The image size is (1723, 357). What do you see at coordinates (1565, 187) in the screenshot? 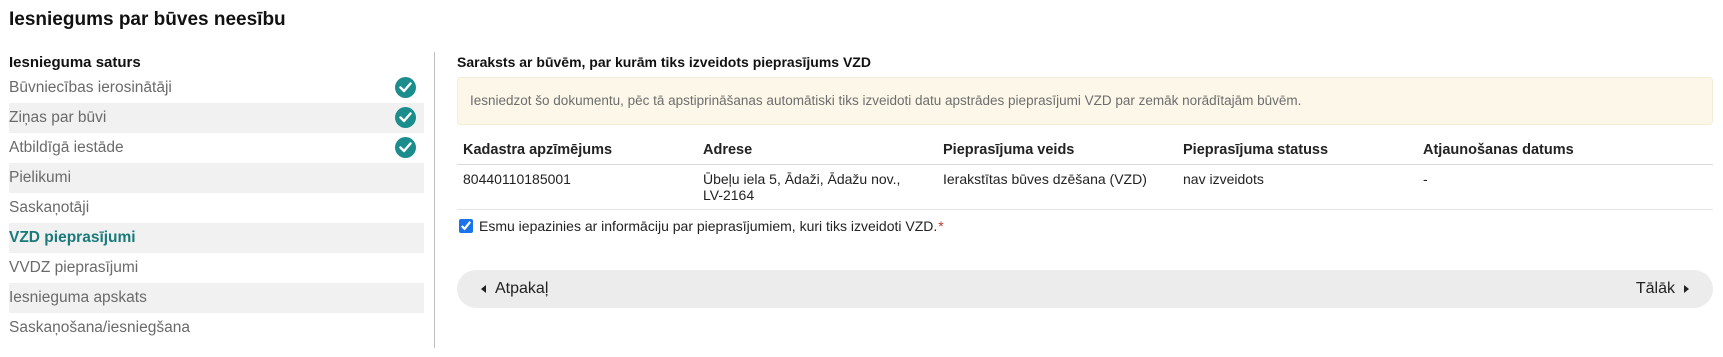
I see `cell-atjaunosanas-datums: -` at bounding box center [1565, 187].